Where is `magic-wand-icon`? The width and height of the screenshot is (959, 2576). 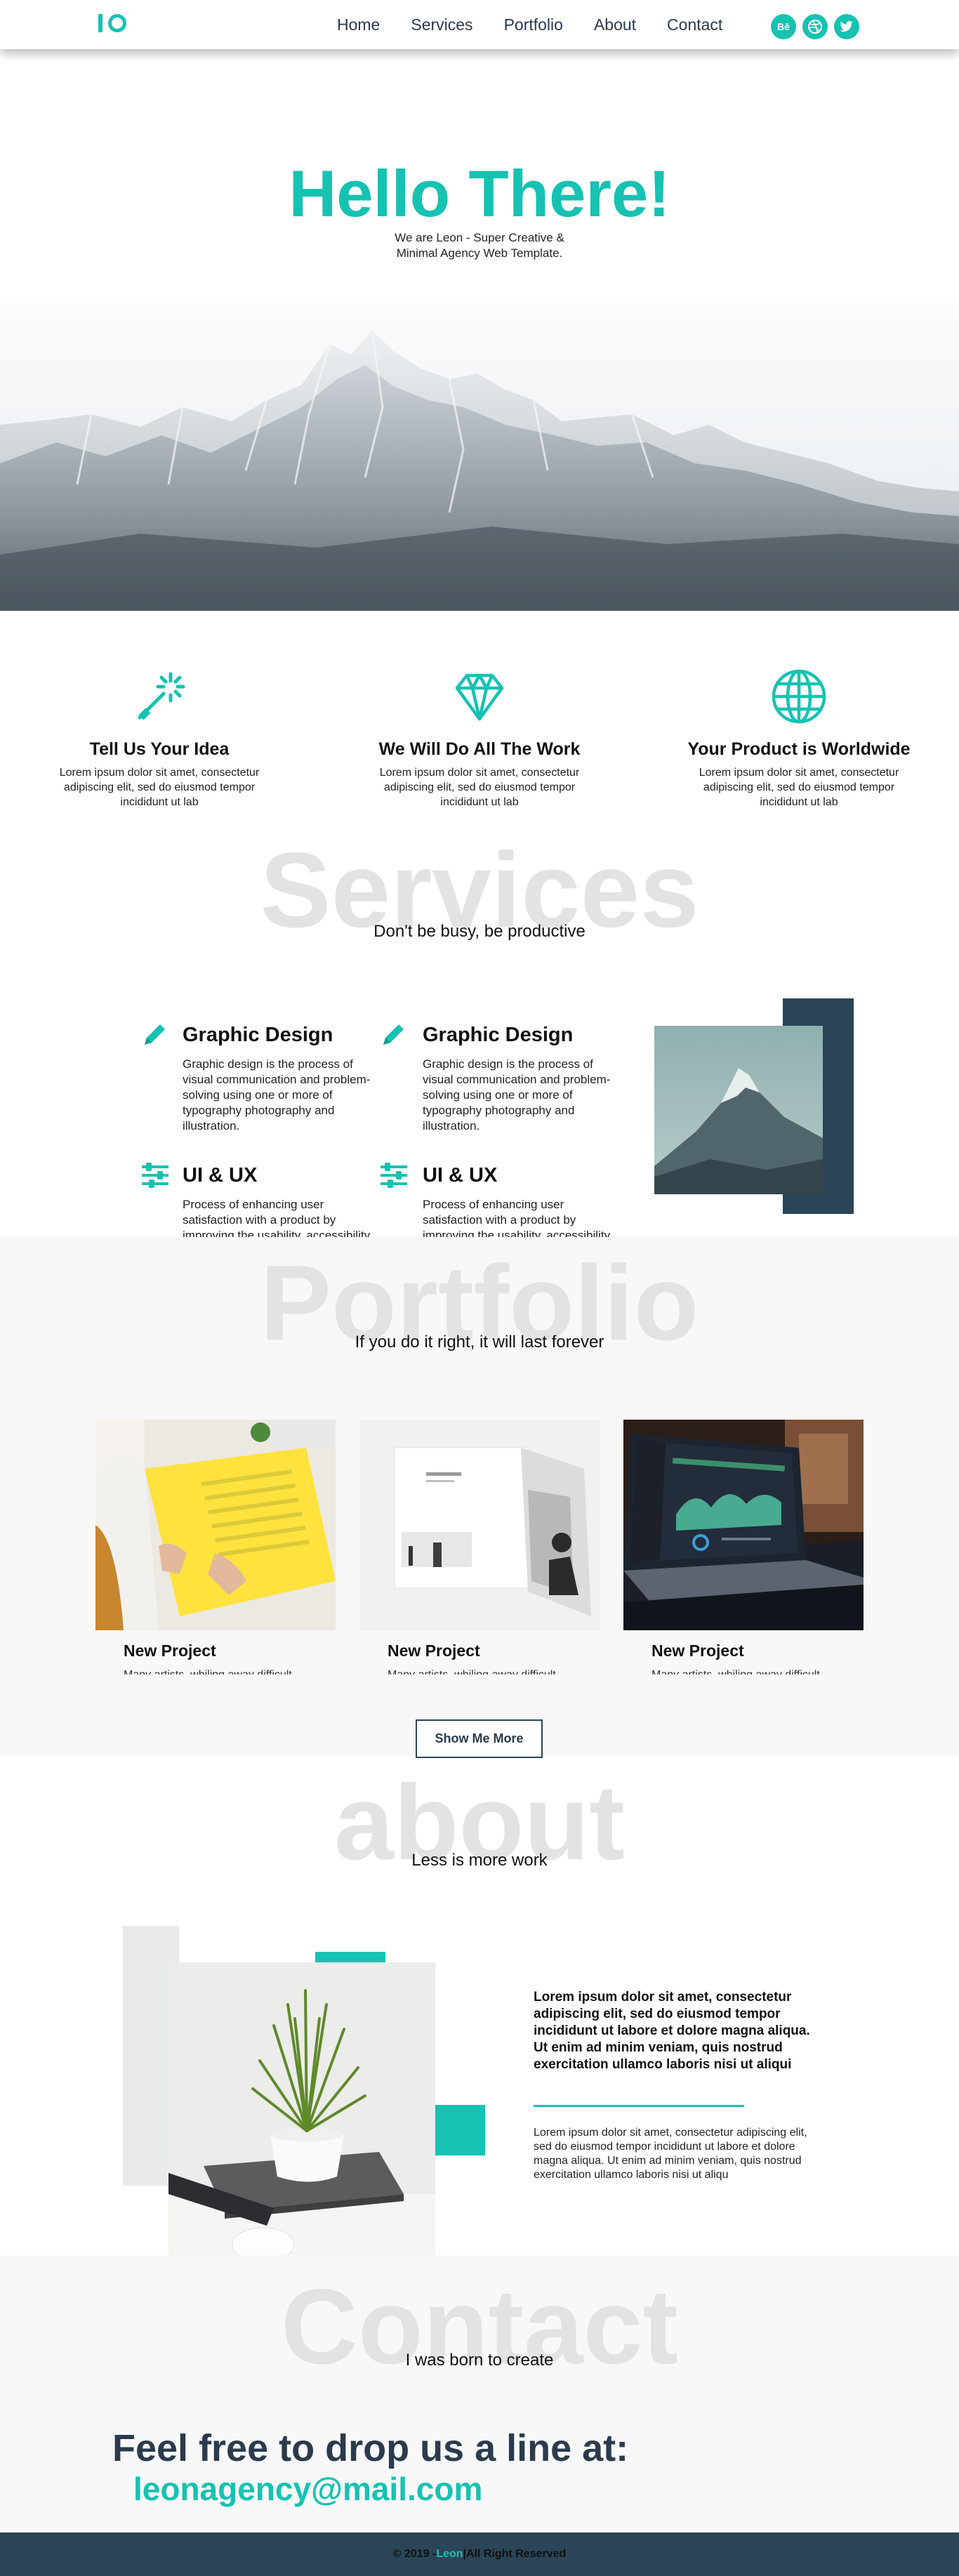 magic-wand-icon is located at coordinates (161, 696).